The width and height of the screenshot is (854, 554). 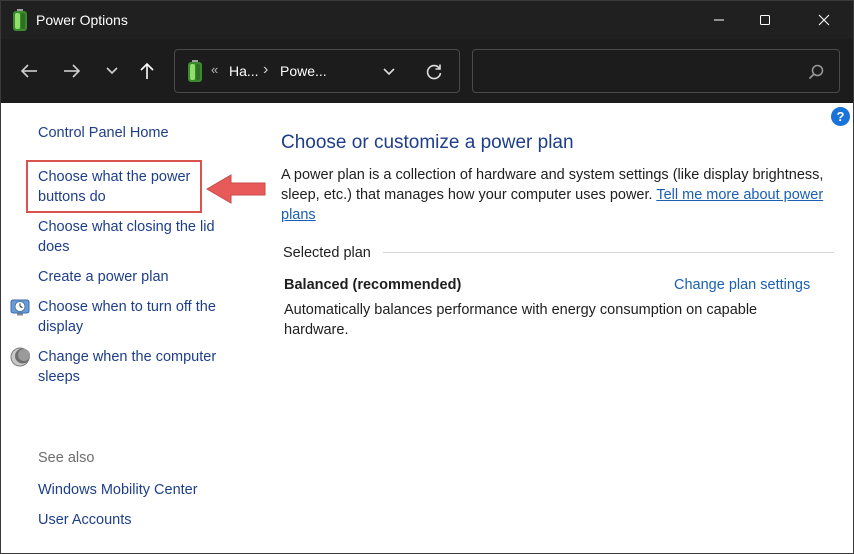 I want to click on arrow-up-icon, so click(x=147, y=70).